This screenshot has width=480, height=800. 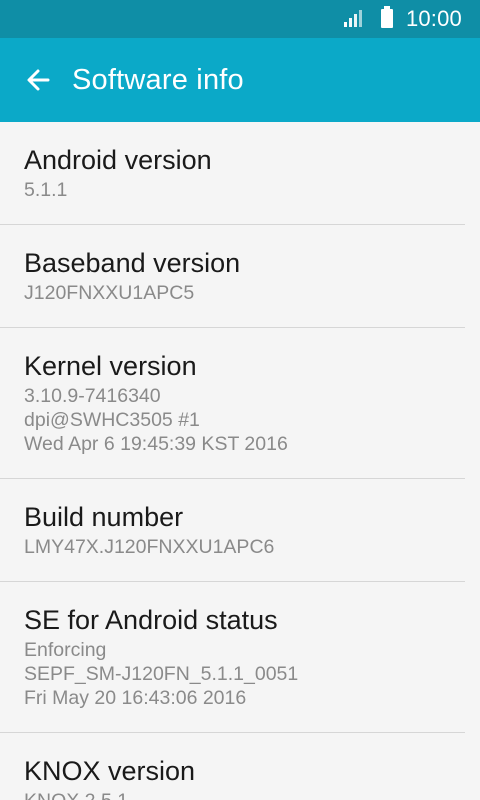 I want to click on item-label: Build number, so click(x=104, y=517).